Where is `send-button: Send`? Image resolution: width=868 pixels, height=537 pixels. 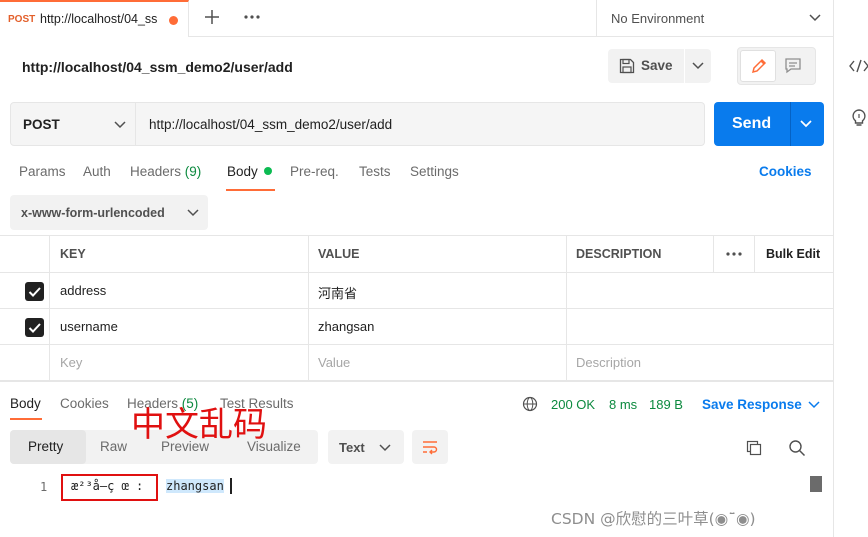
send-button: Send is located at coordinates (769, 124).